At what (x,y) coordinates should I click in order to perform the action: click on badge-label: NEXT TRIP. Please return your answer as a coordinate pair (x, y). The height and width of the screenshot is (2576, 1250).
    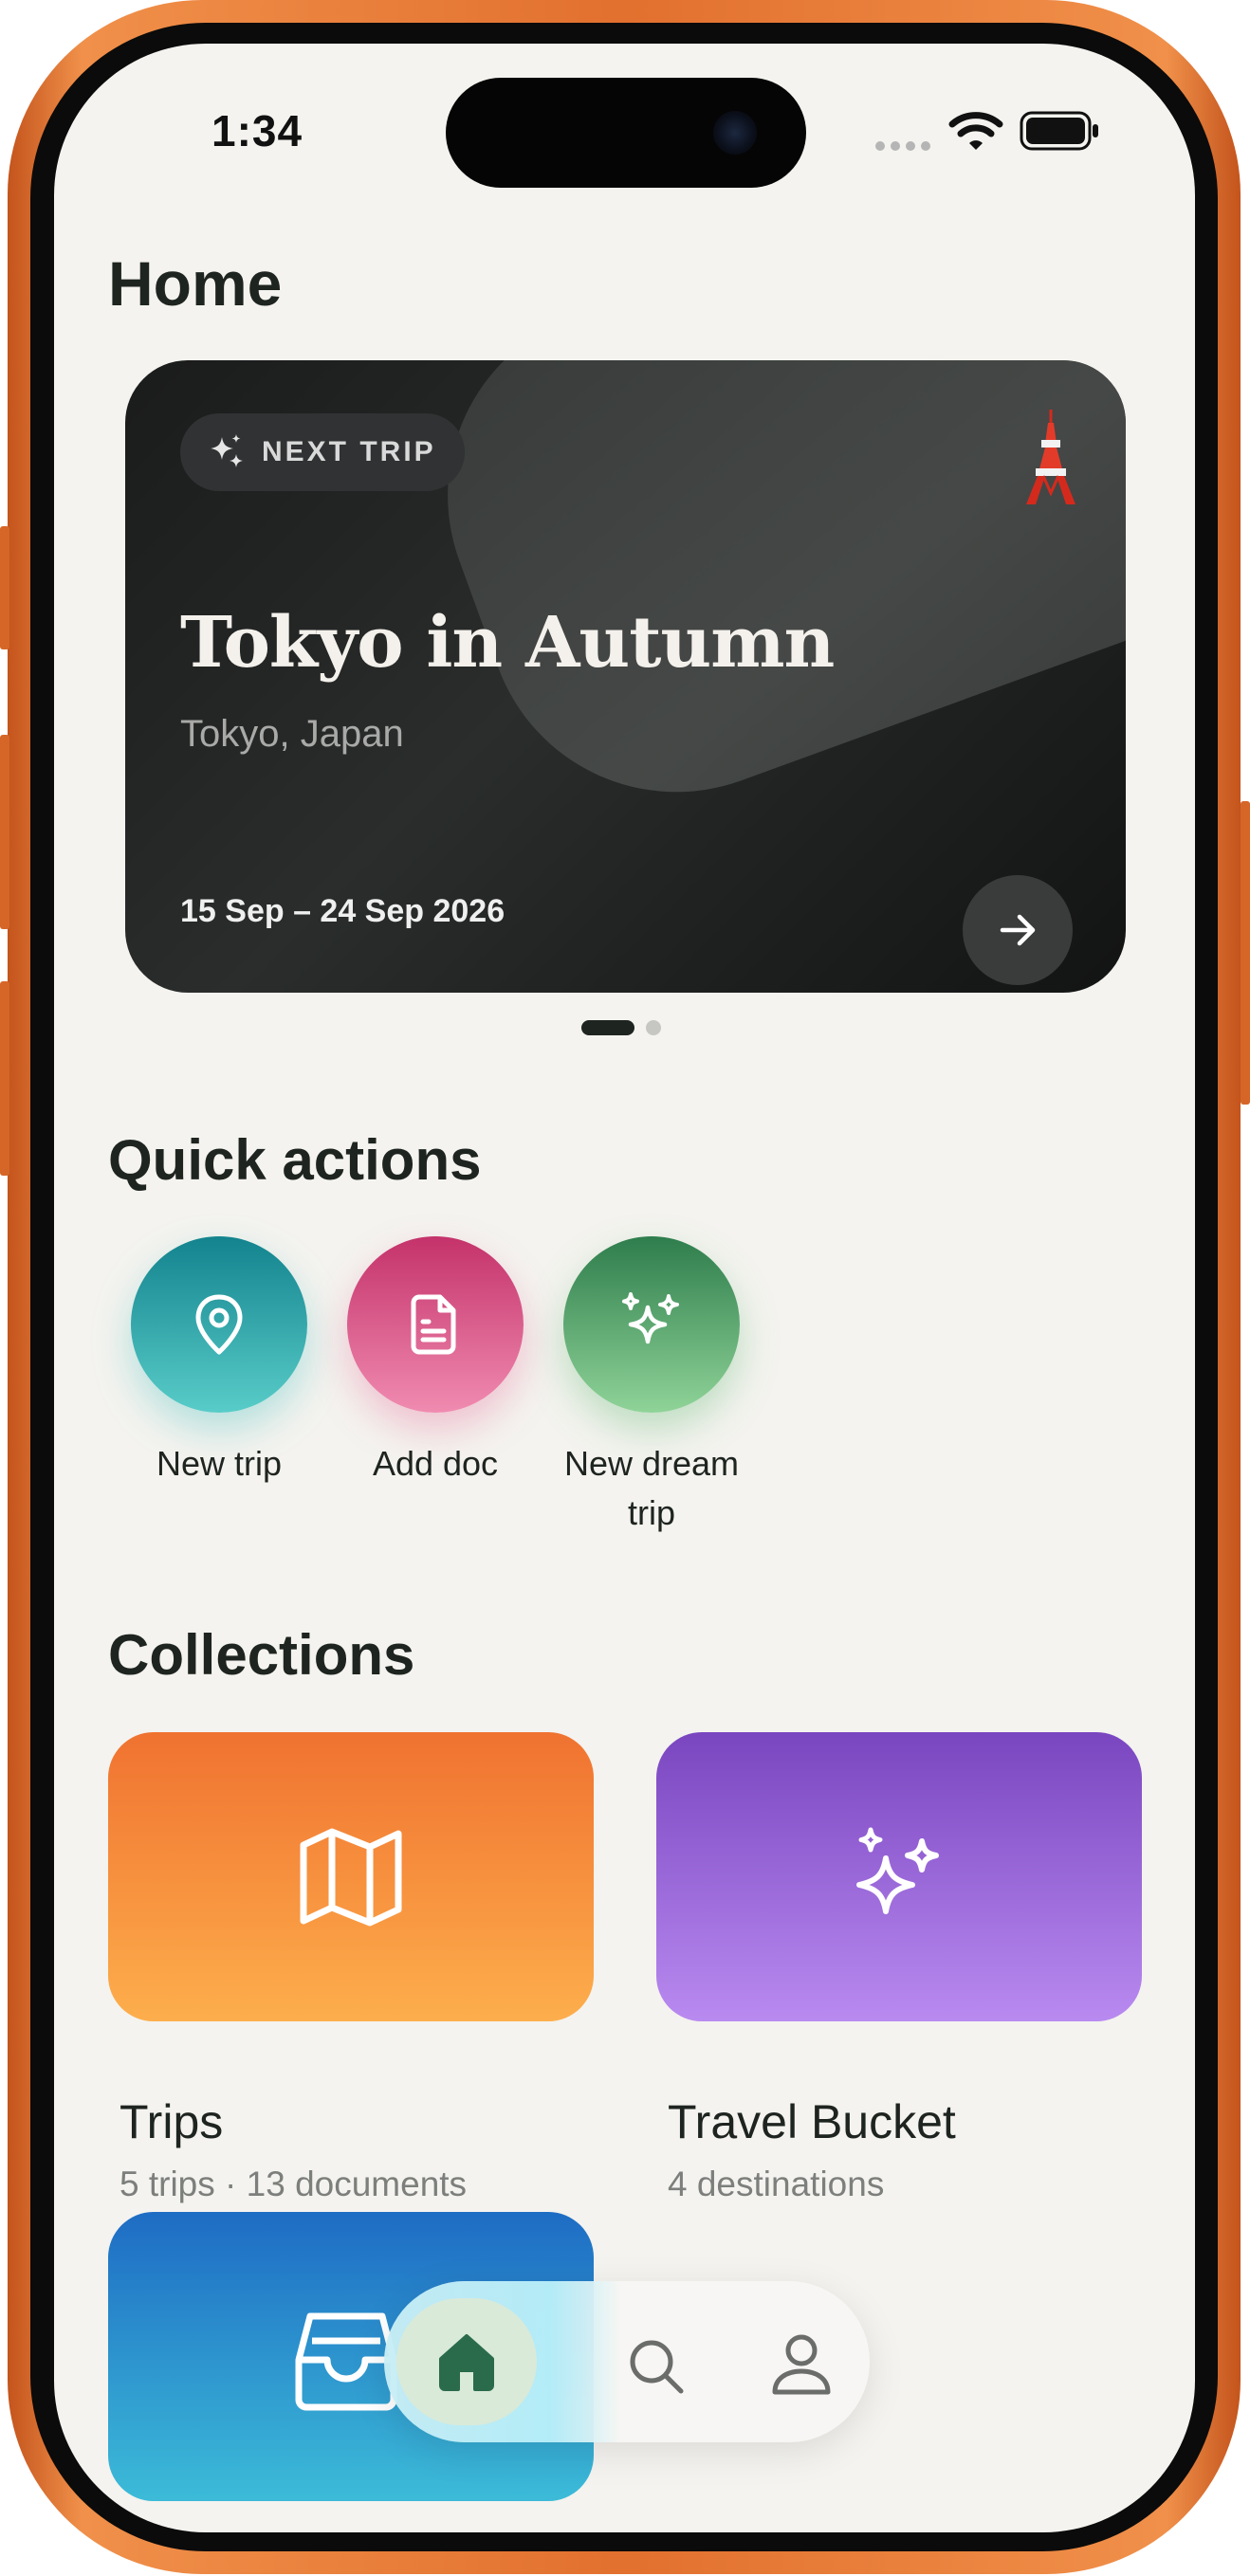
    Looking at the image, I should click on (349, 451).